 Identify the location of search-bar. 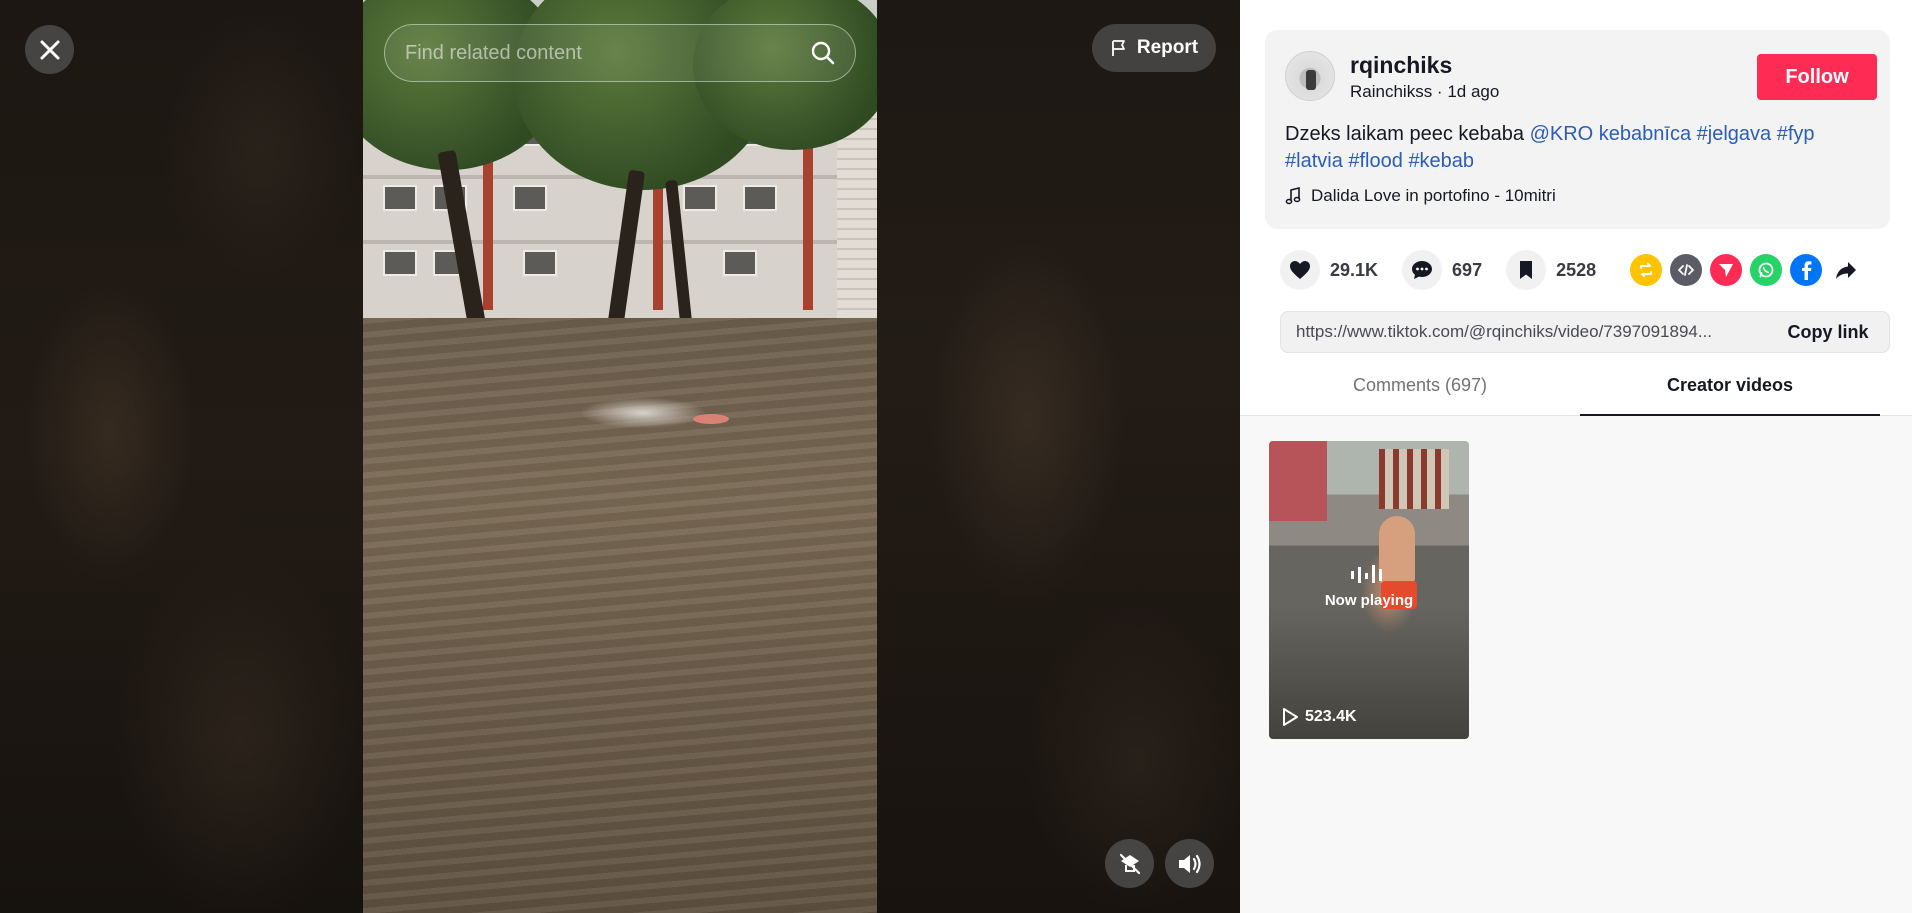
(620, 53).